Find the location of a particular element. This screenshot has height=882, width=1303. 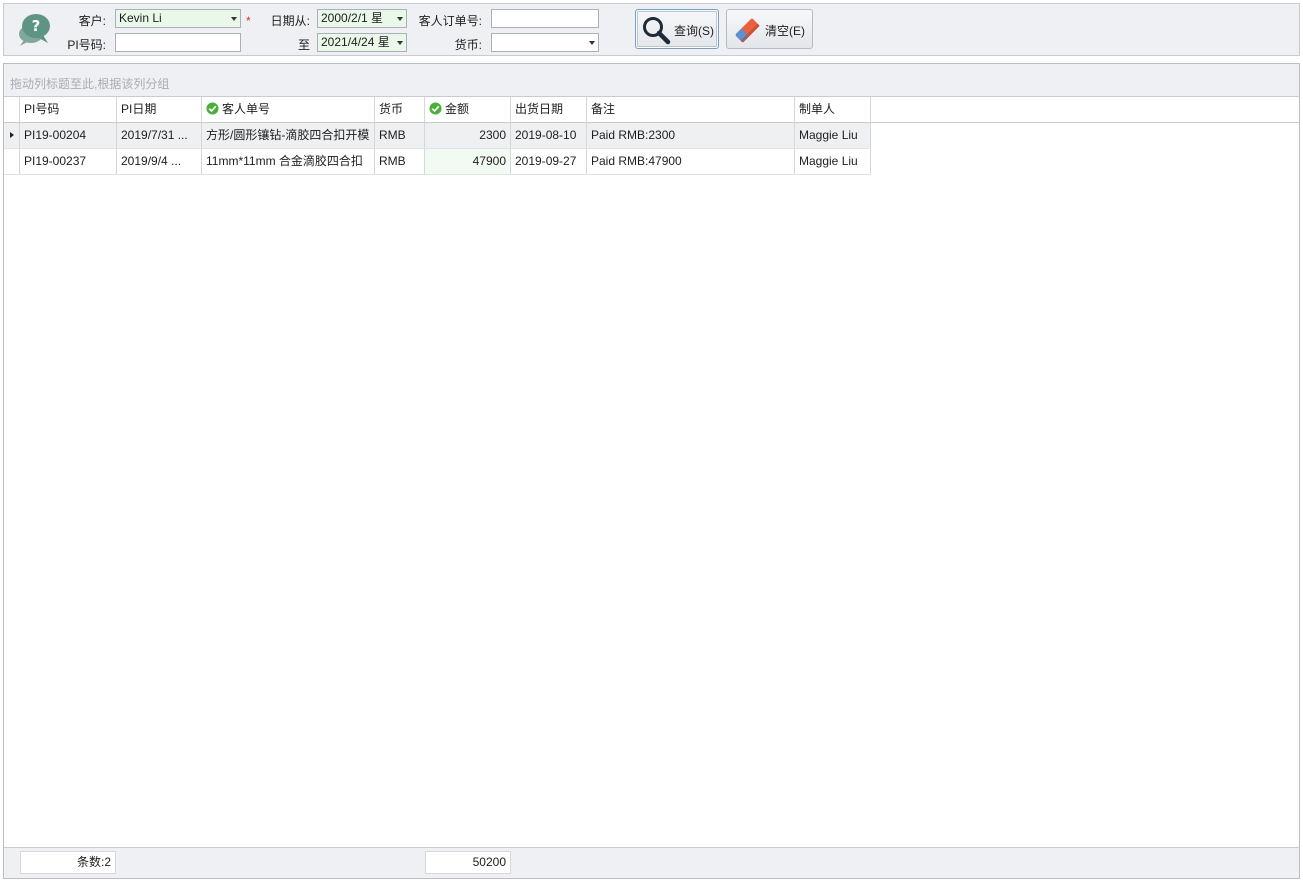

column-header-ship-date: 出货日期 is located at coordinates (549, 109).